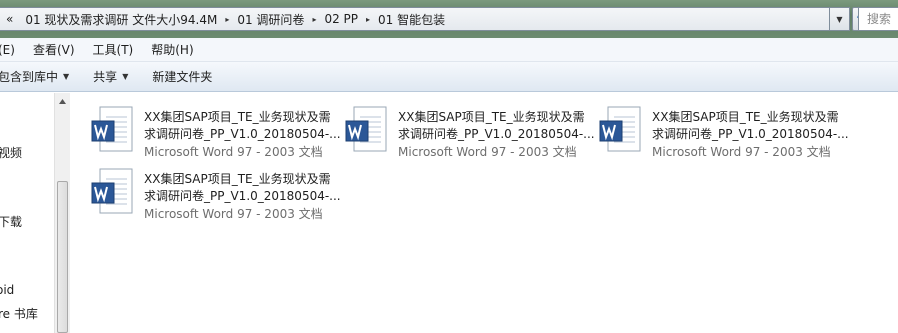 The width and height of the screenshot is (898, 333). I want to click on breadcrumb-item: 02 PP, so click(341, 19).